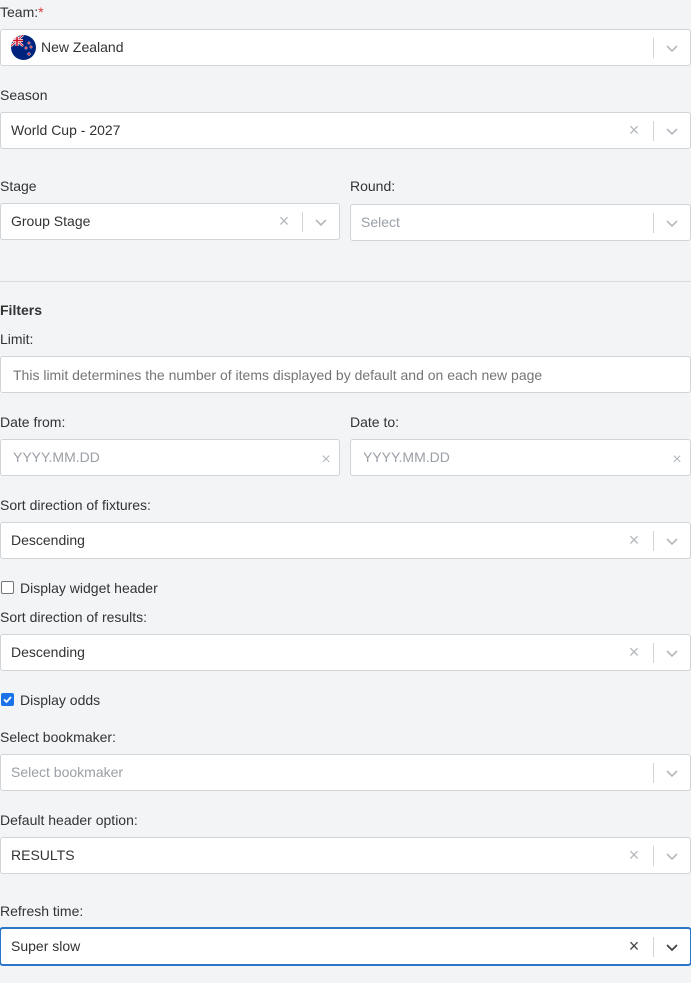  Describe the element at coordinates (89, 588) in the screenshot. I see `widget-header-label: Display widget header` at that location.